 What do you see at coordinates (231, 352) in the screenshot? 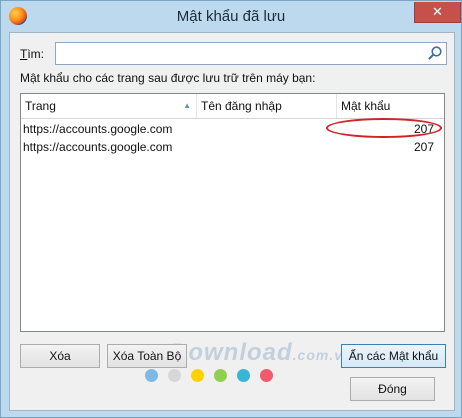
I see `watermark-main: Download` at bounding box center [231, 352].